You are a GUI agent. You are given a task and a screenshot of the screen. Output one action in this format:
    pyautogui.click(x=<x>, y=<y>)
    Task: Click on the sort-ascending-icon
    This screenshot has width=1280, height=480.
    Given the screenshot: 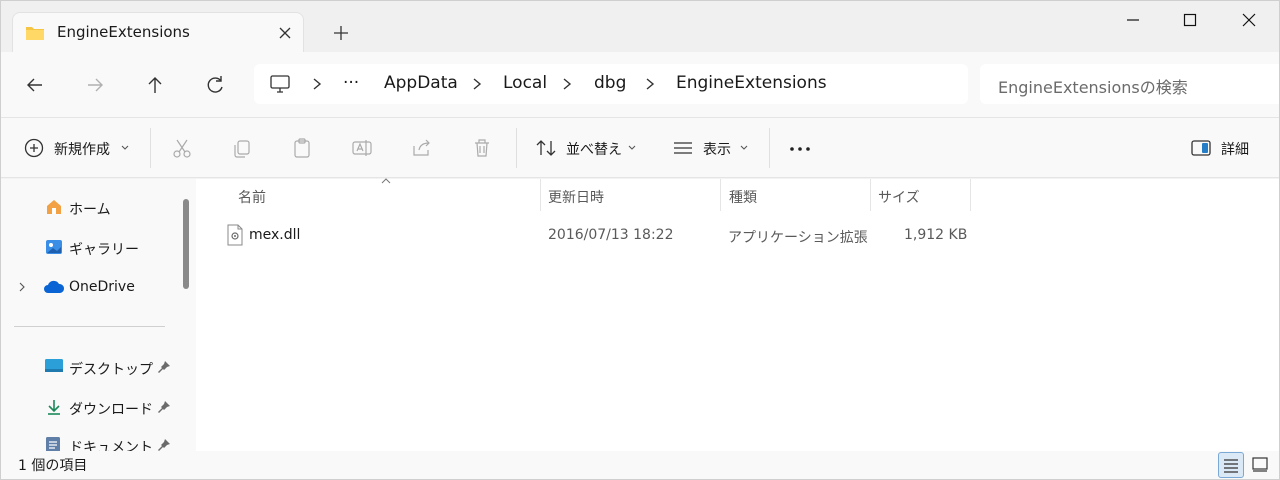 What is the action you would take?
    pyautogui.click(x=386, y=181)
    